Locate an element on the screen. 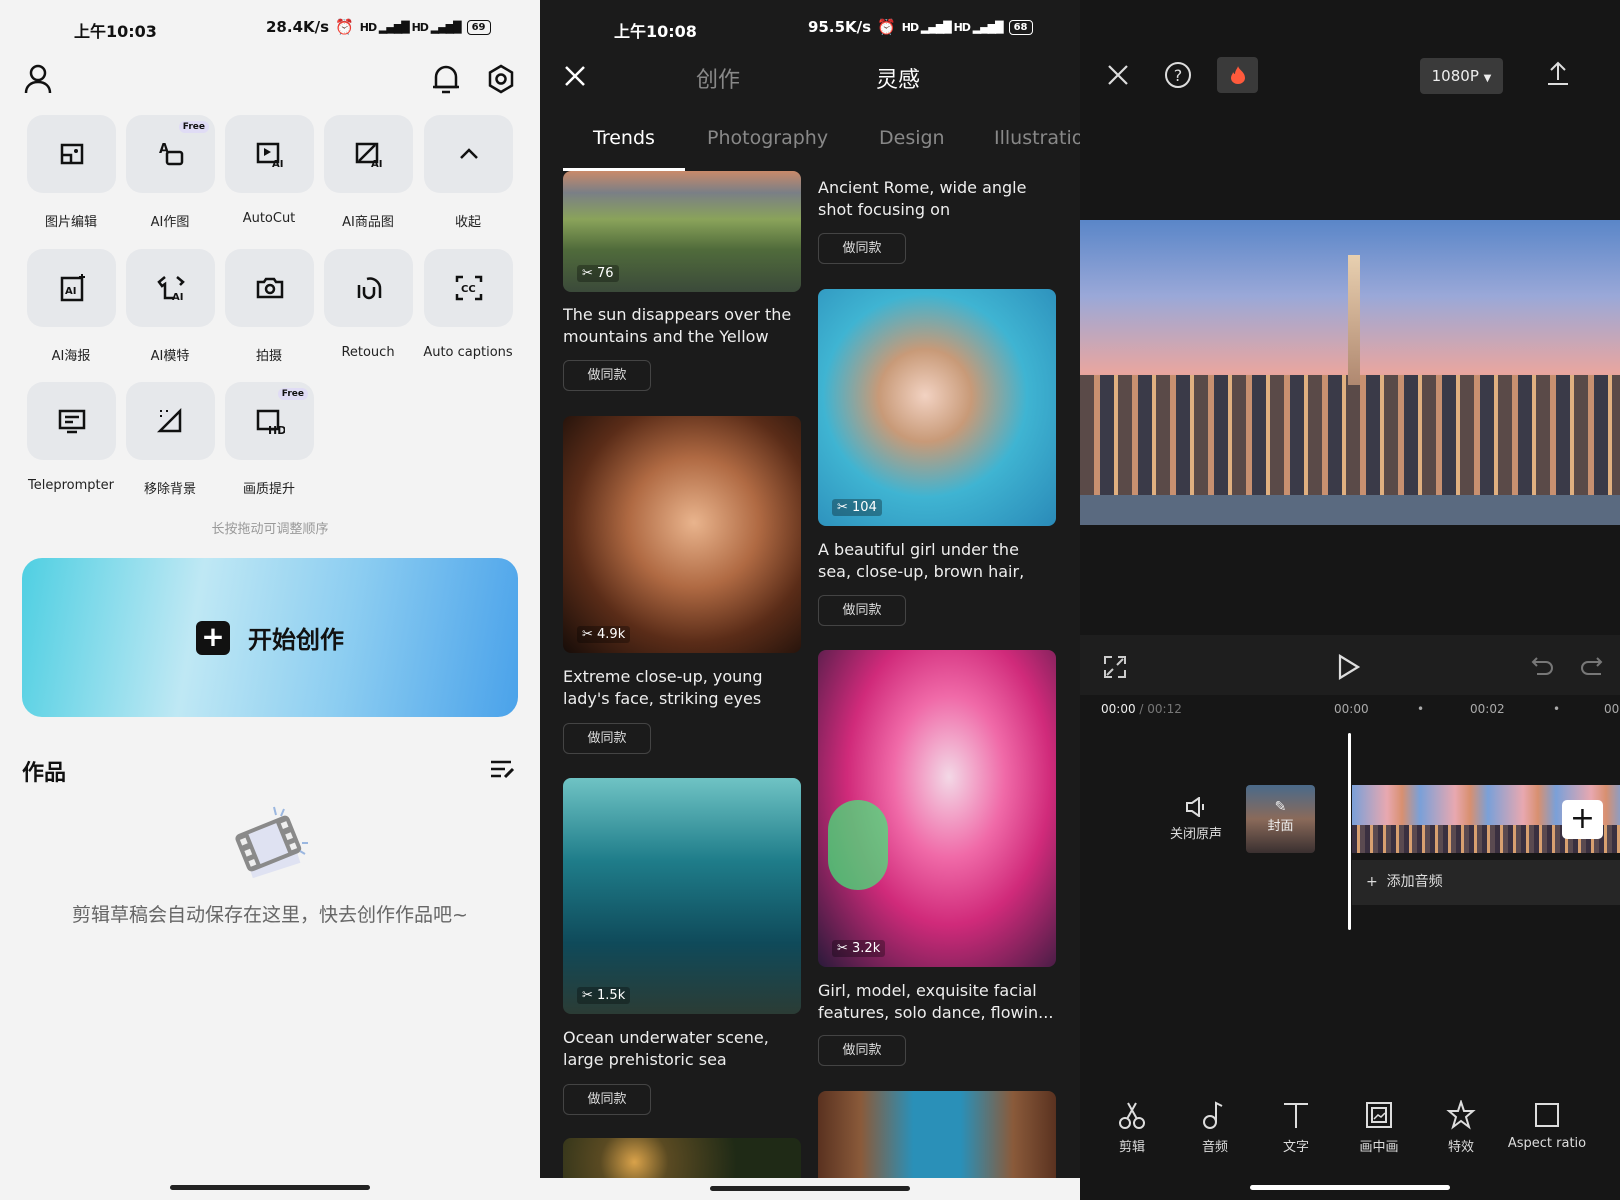  tool-chevron-up is located at coordinates (468, 154).